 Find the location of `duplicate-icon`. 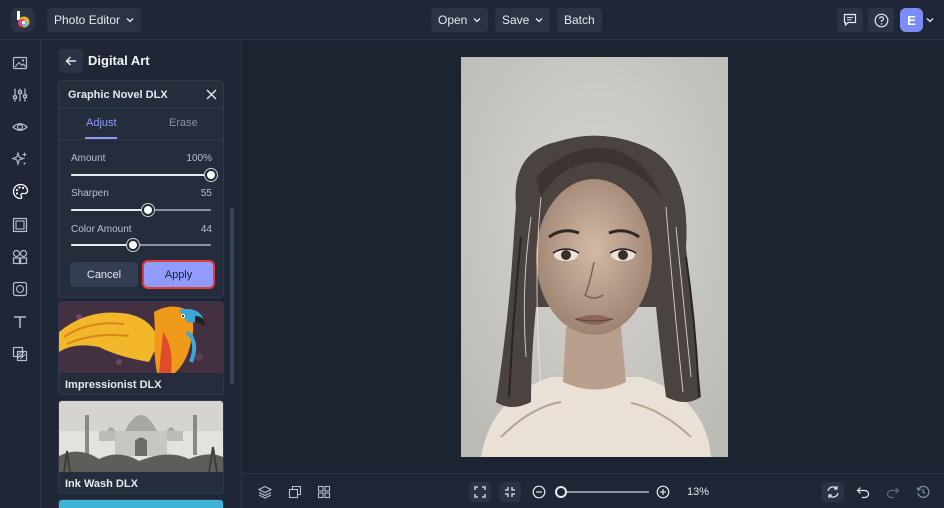

duplicate-icon is located at coordinates (295, 492).